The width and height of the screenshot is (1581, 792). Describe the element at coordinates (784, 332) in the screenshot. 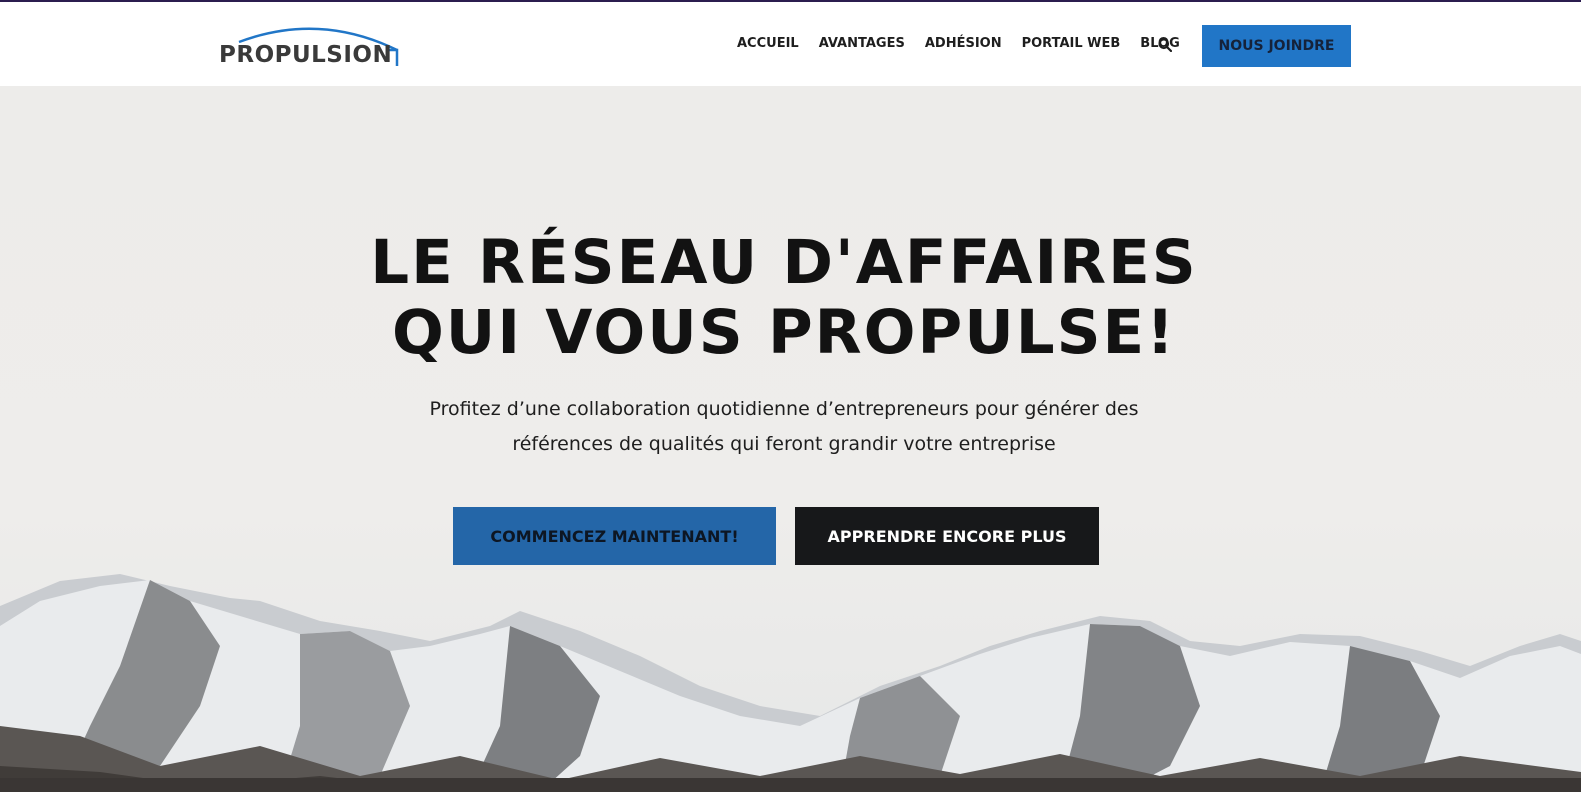

I see `hero-title-line-2: QUI VOUS PROPULSE!` at that location.